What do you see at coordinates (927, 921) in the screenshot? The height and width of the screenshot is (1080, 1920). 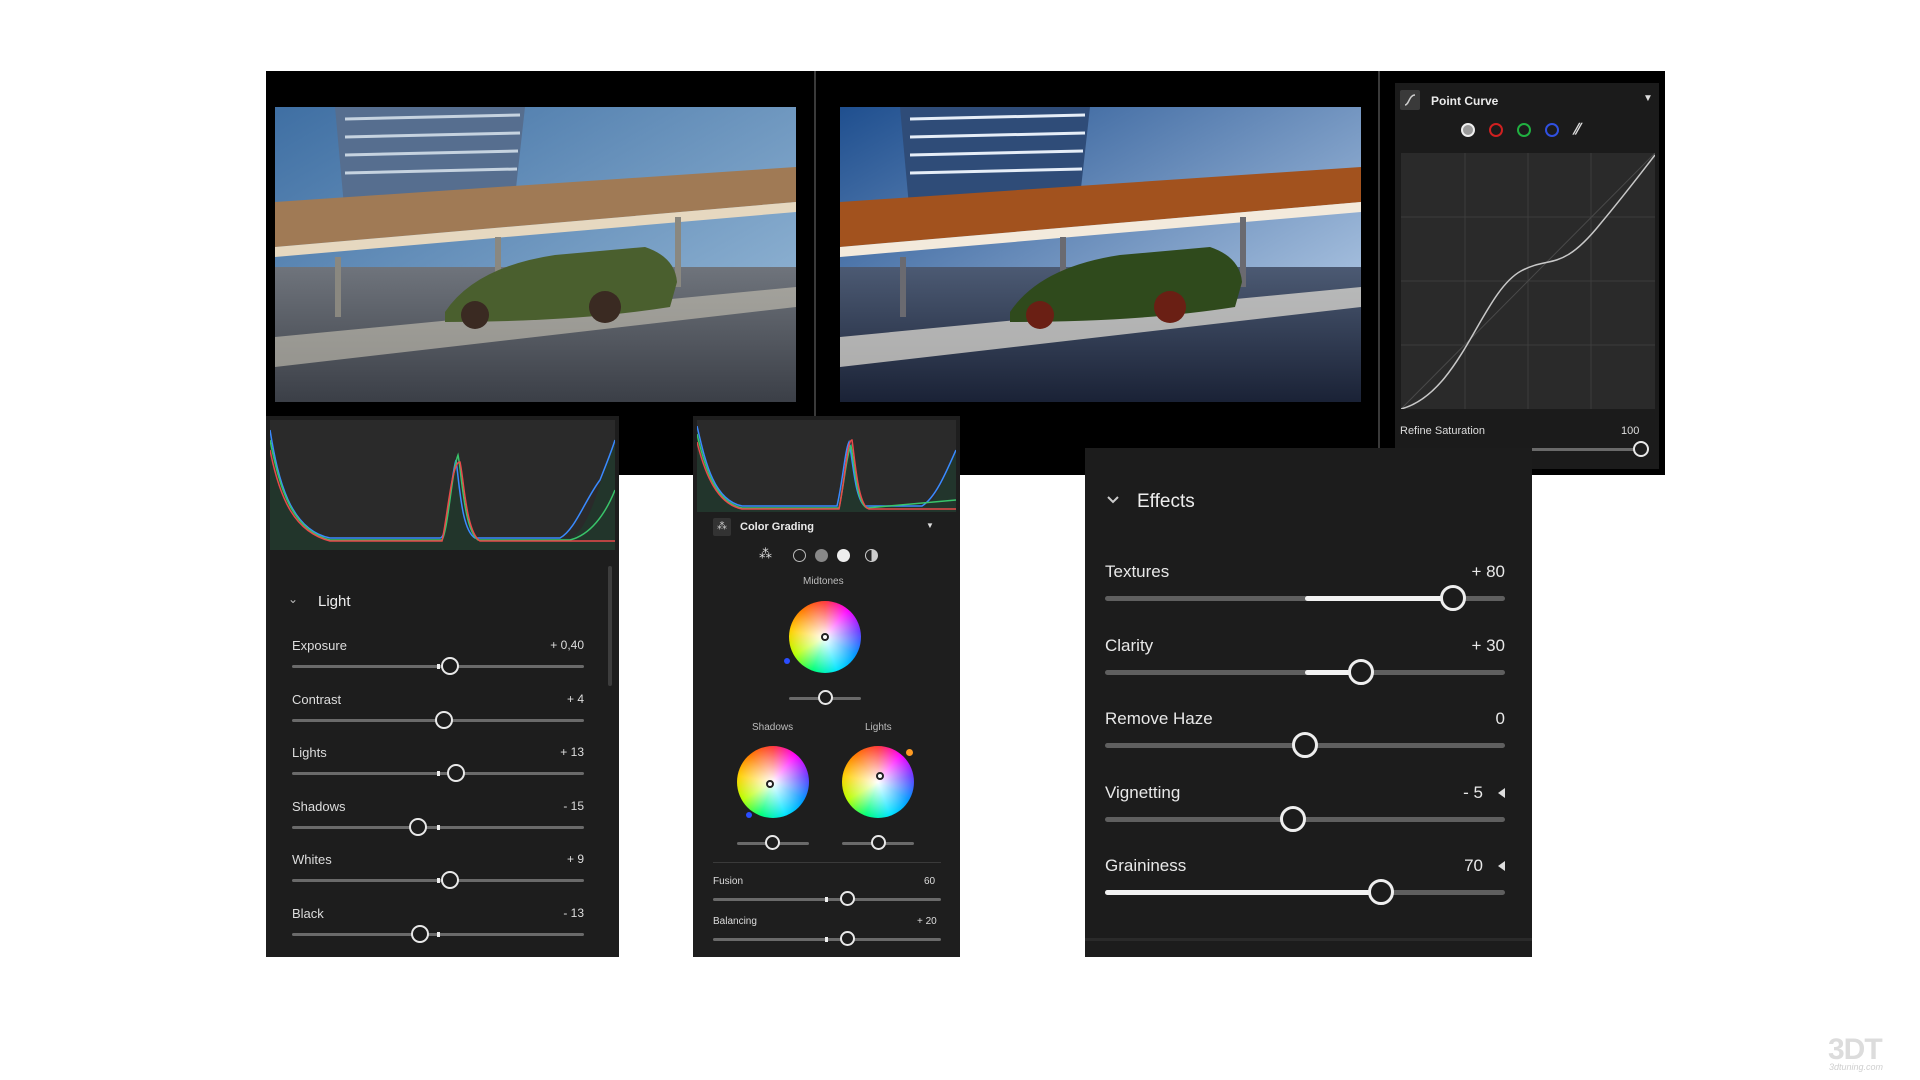 I see `balancing-value: + 20` at bounding box center [927, 921].